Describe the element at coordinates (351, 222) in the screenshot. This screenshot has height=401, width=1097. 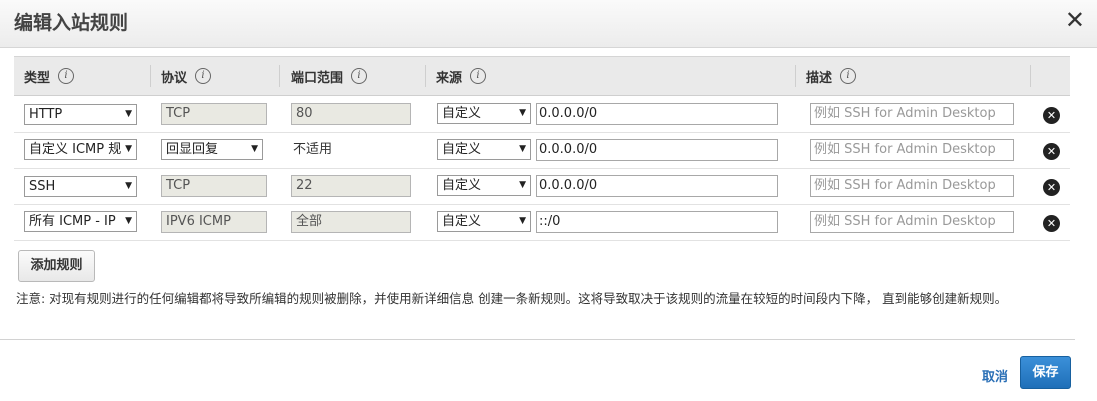
I see `port-range-field: 全部` at that location.